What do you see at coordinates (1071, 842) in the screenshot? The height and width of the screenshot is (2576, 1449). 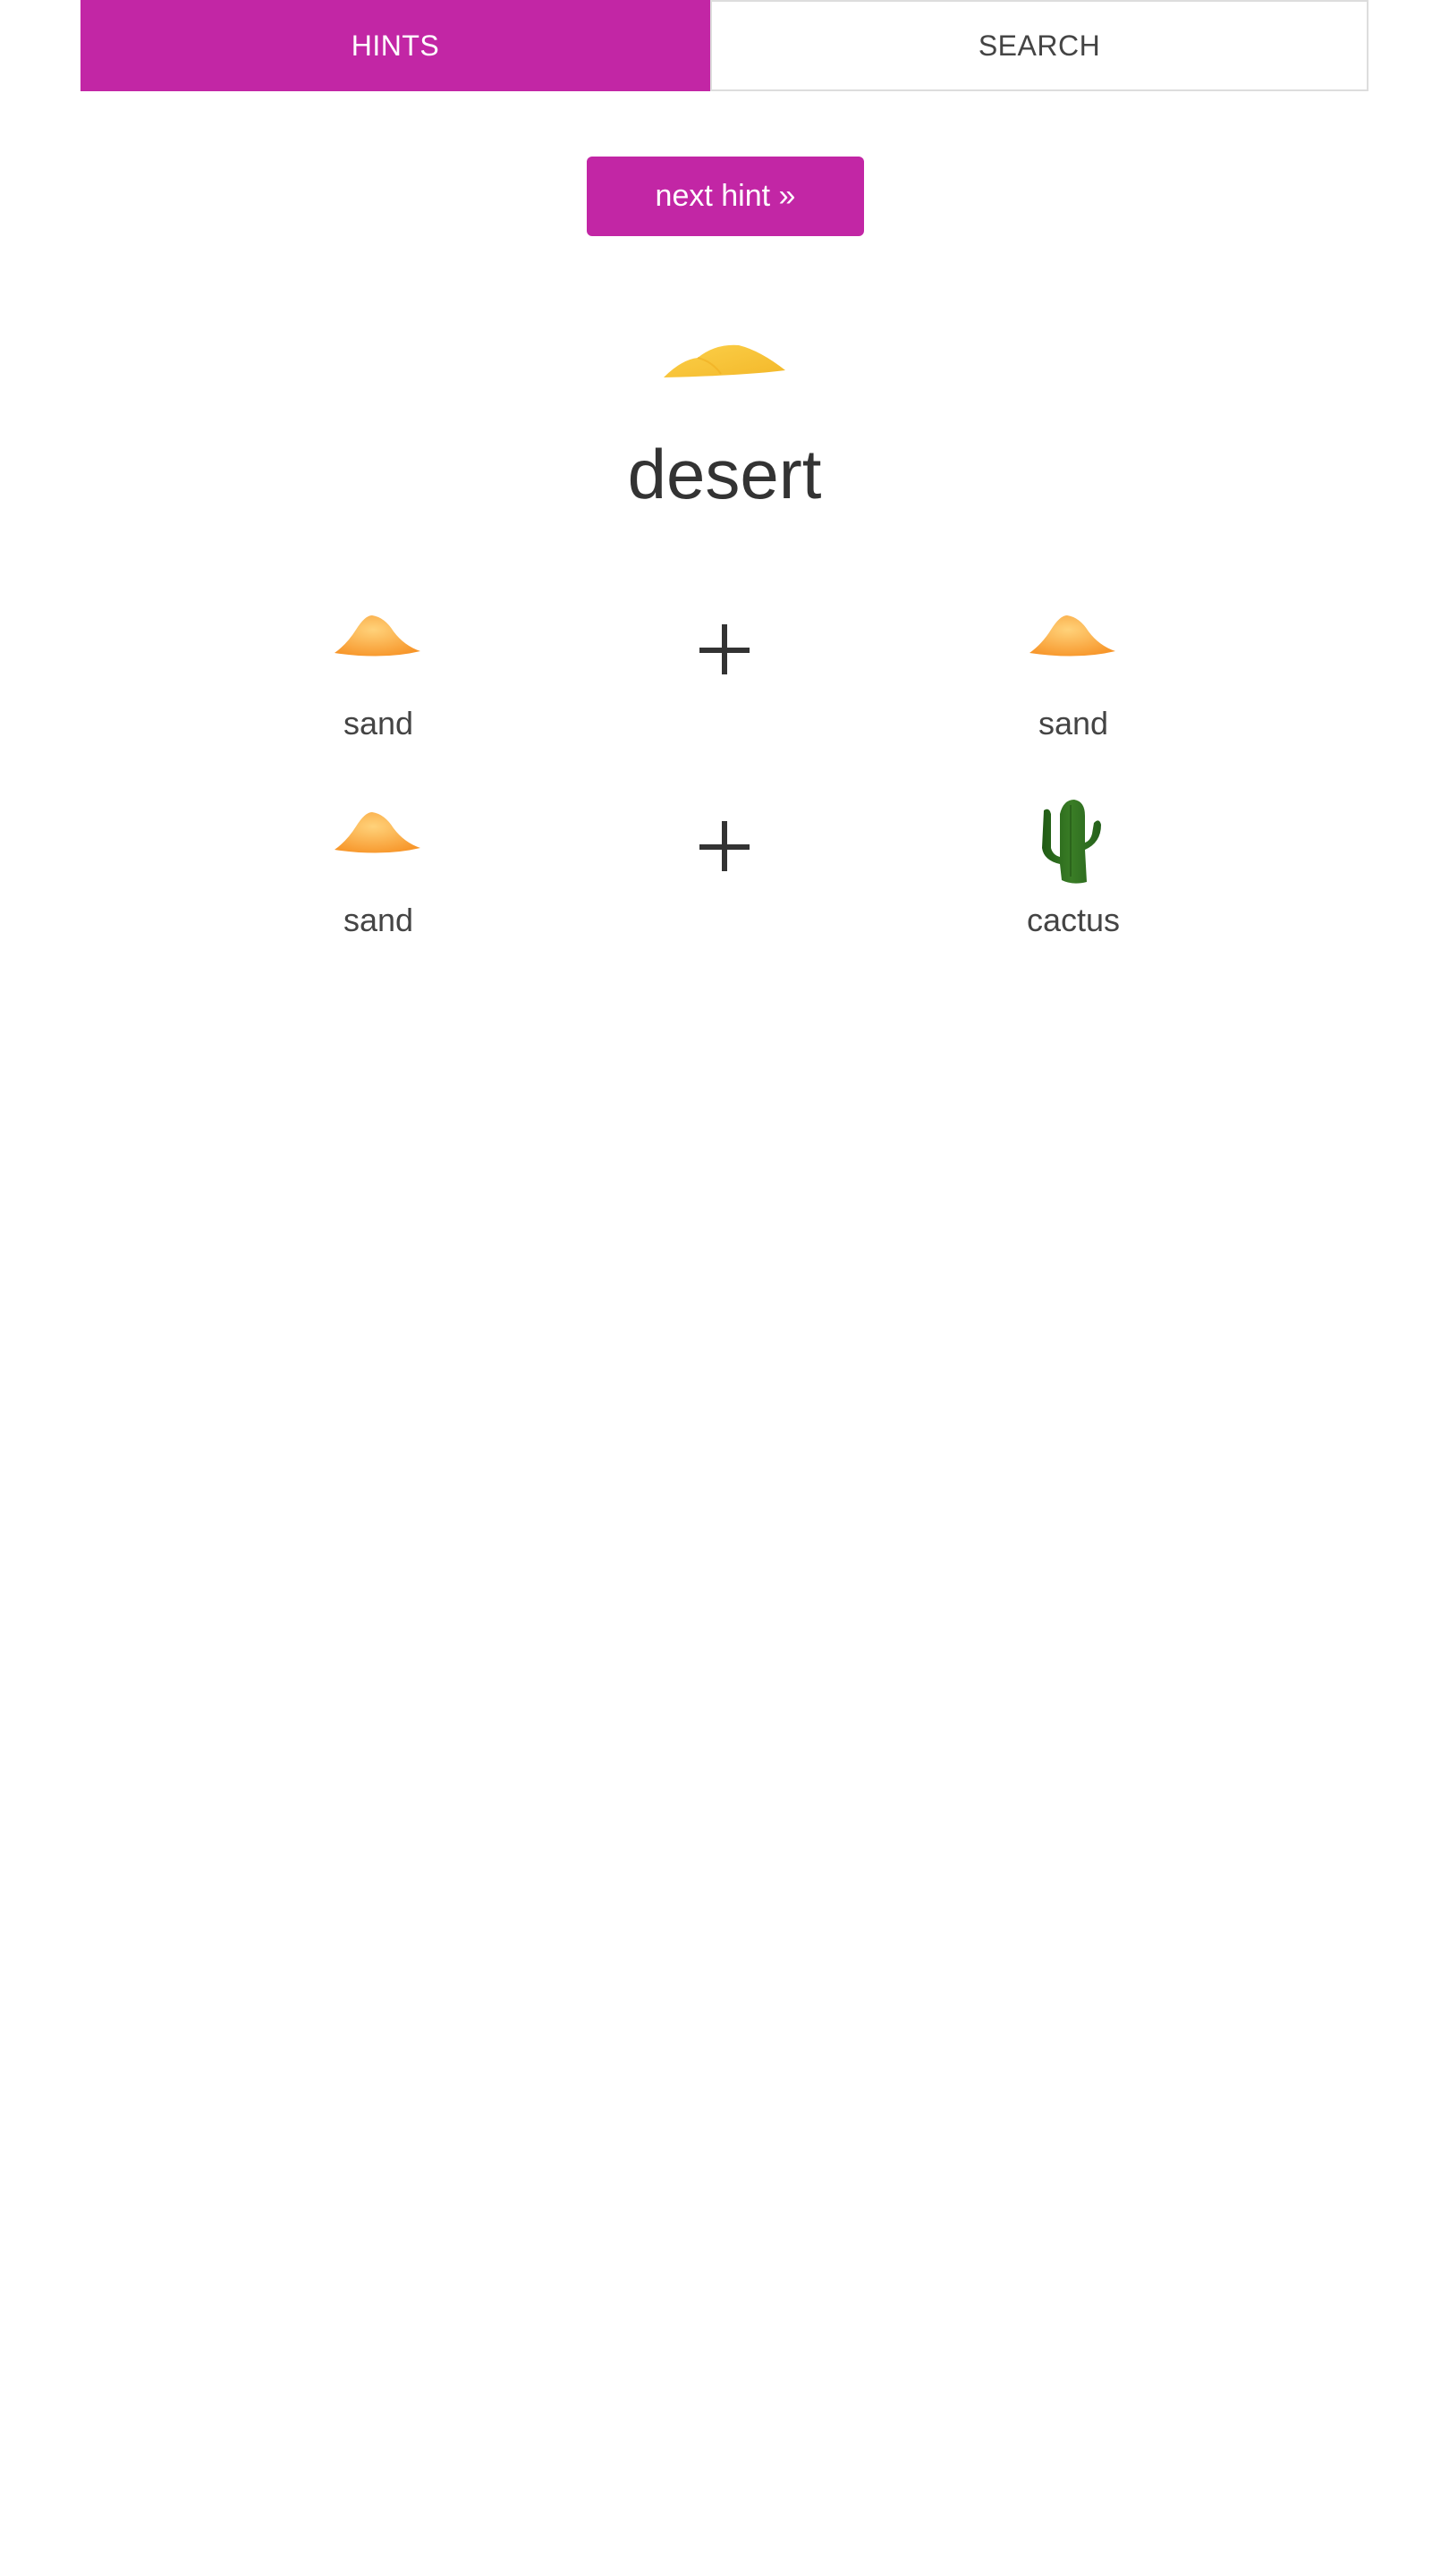 I see `cactus-icon` at bounding box center [1071, 842].